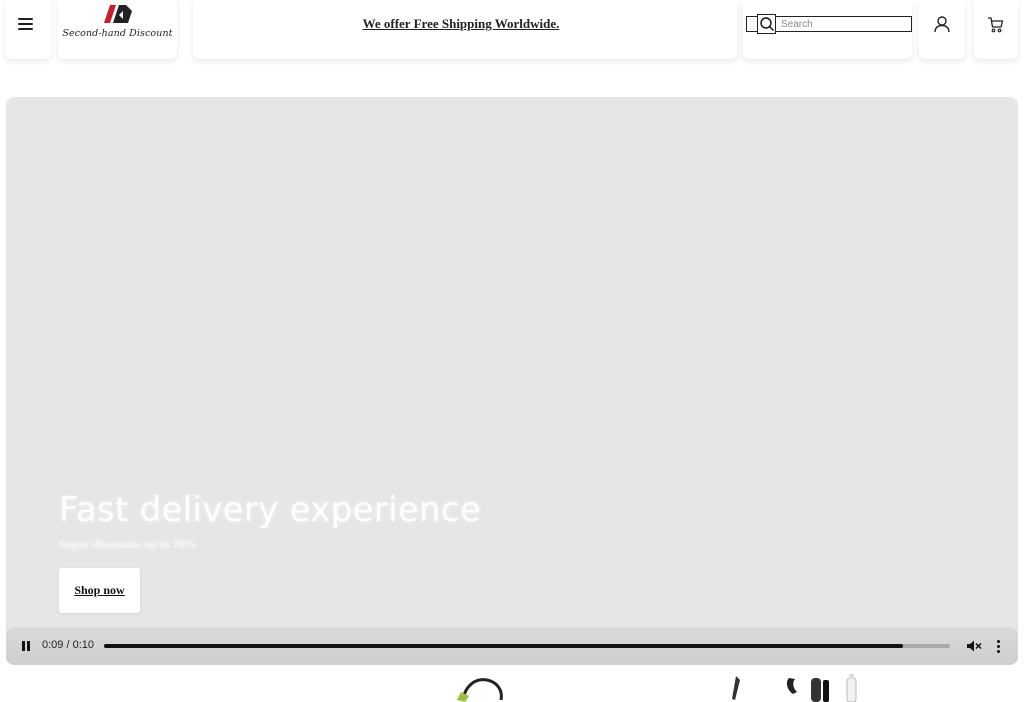 This screenshot has width=1024, height=702. I want to click on search-input, so click(845, 24).